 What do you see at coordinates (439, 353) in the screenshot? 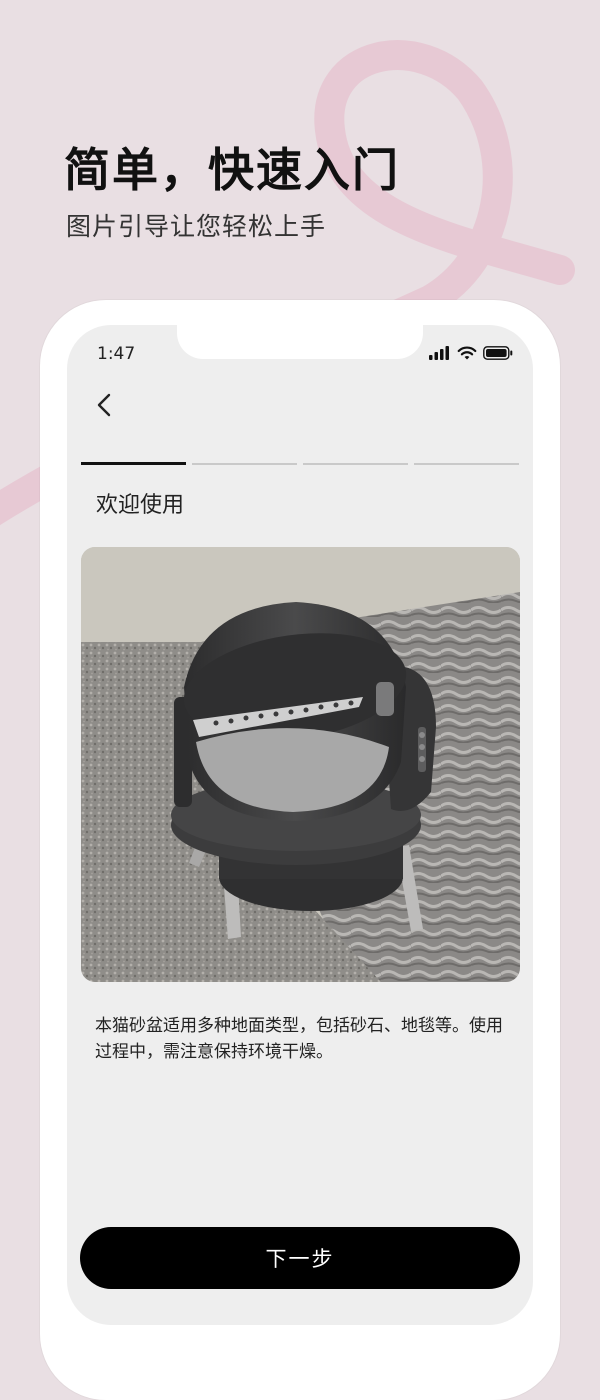
I see `signal-icon` at bounding box center [439, 353].